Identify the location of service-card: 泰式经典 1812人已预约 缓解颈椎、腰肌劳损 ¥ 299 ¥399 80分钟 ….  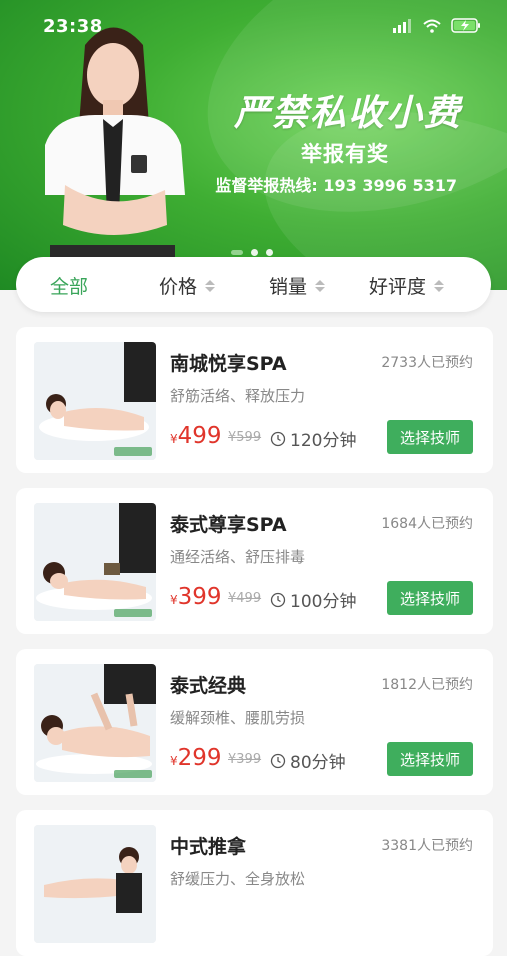
(254, 722).